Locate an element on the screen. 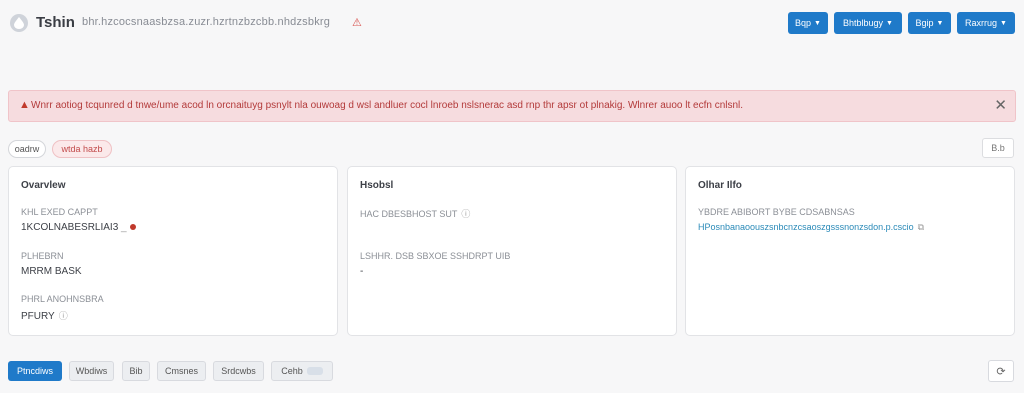  logo-icon is located at coordinates (19, 23).